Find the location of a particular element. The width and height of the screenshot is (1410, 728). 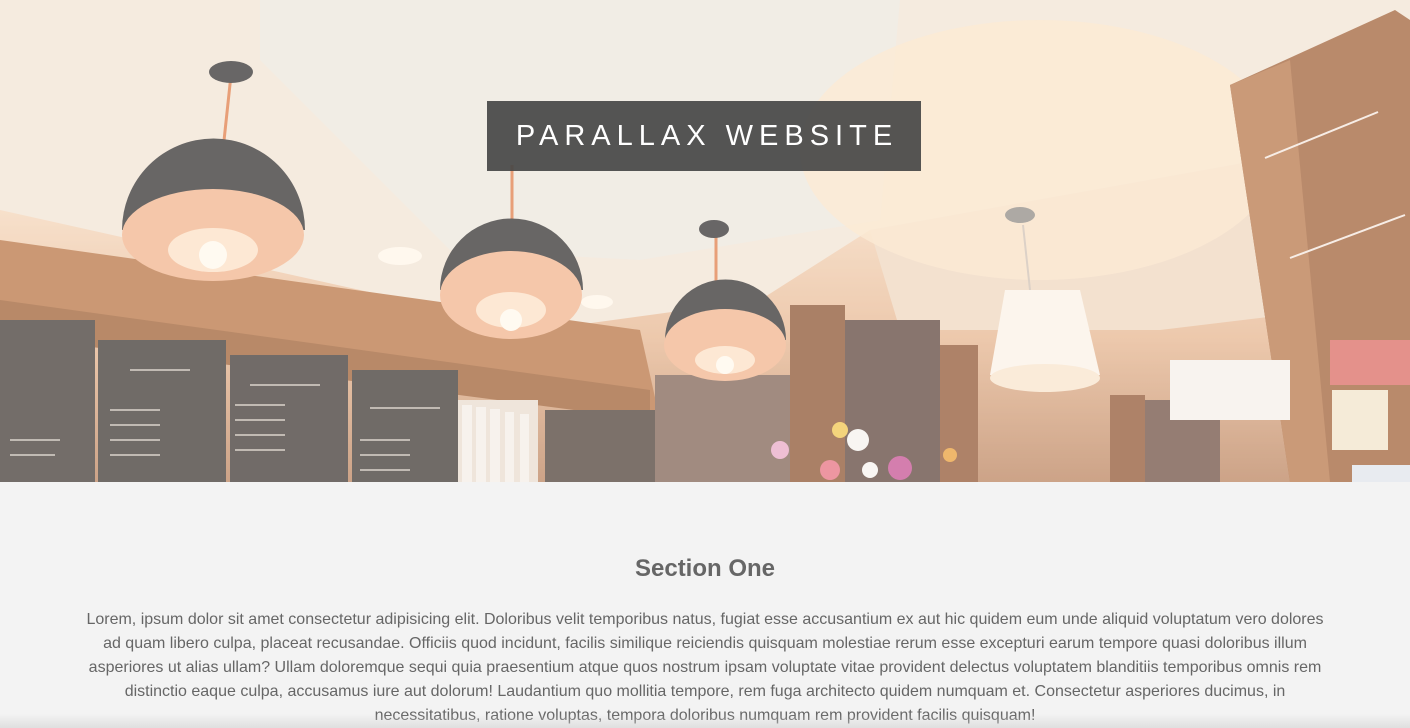

bottom-shadow is located at coordinates (705, 721).